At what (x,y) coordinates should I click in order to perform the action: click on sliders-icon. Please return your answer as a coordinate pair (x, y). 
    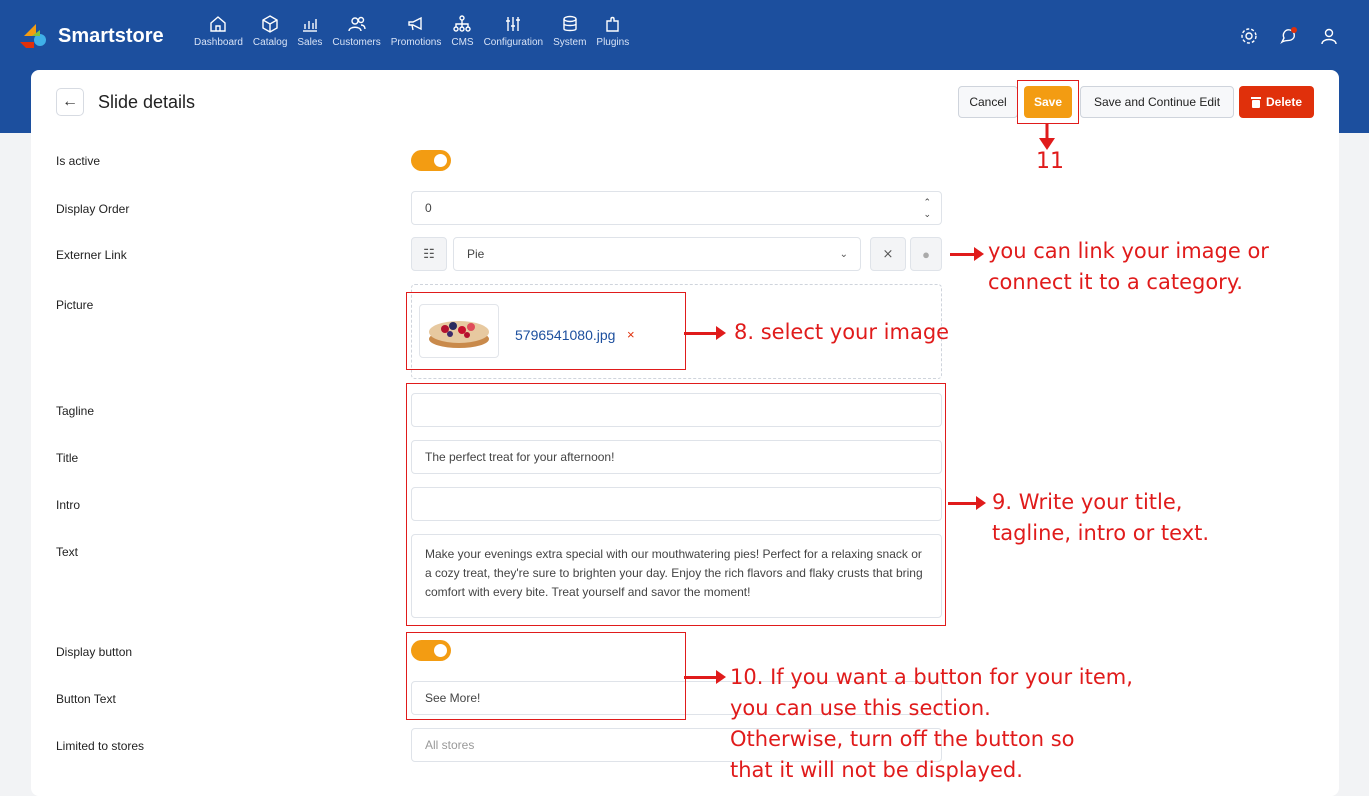
    Looking at the image, I should click on (513, 24).